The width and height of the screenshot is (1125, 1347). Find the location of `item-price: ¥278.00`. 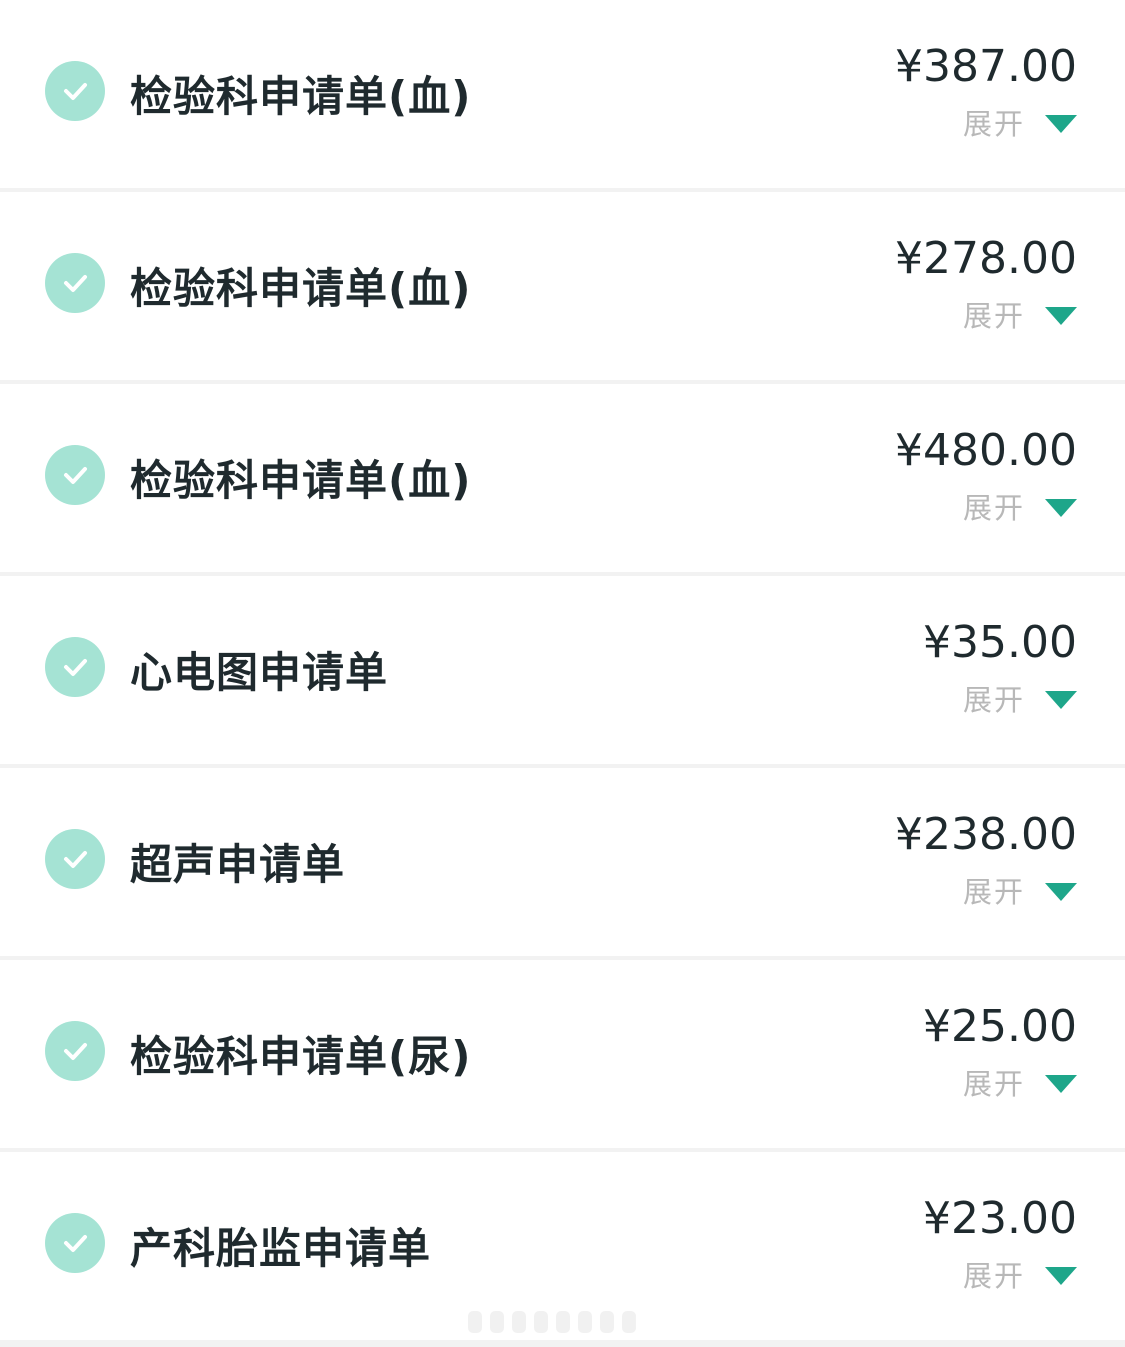

item-price: ¥278.00 is located at coordinates (986, 258).